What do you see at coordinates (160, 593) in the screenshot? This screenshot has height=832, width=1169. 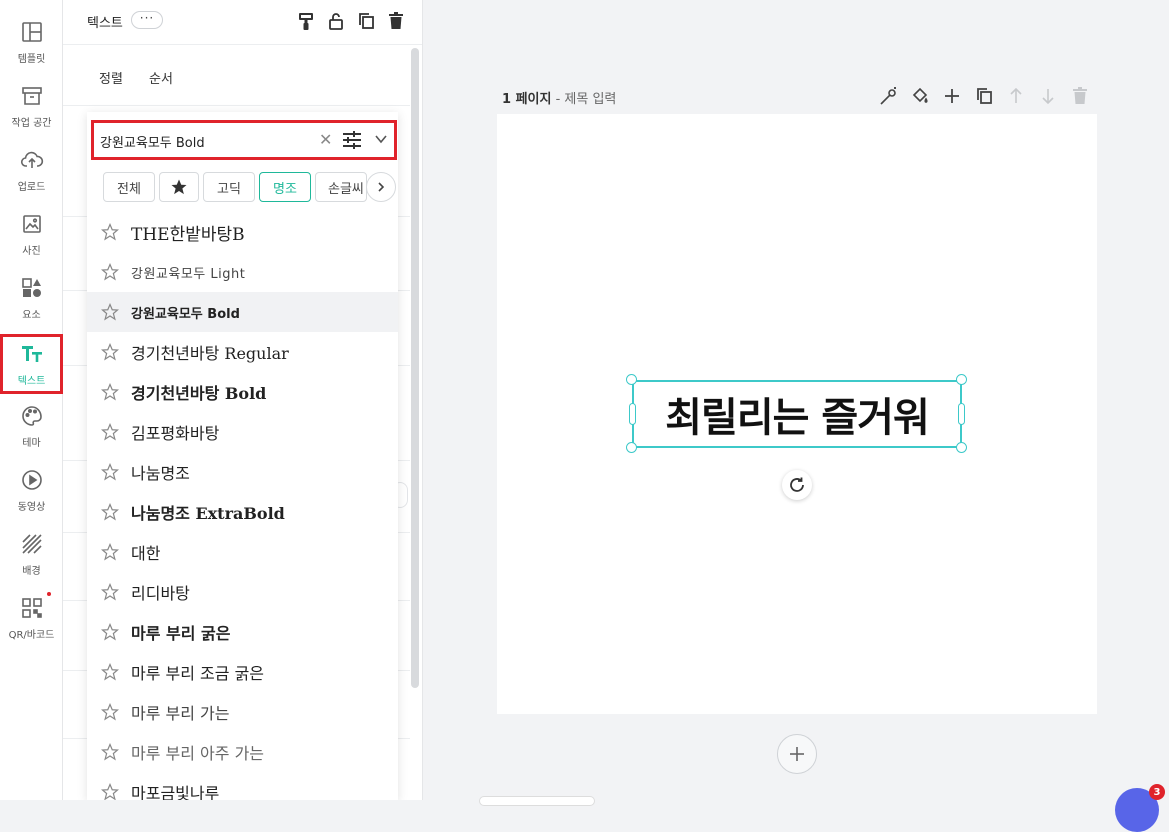 I see `font-name: 리디바탕` at bounding box center [160, 593].